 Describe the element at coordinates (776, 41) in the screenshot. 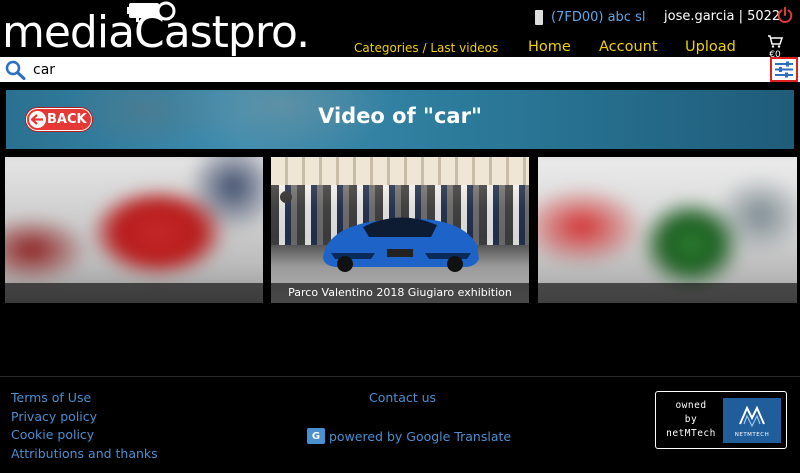

I see `cart-icon` at that location.